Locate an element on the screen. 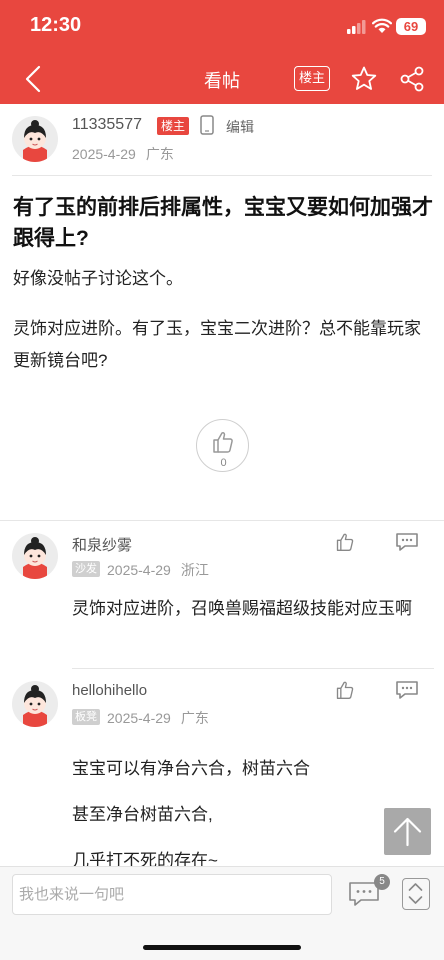 Image resolution: width=444 pixels, height=960 pixels. share-icon is located at coordinates (412, 79).